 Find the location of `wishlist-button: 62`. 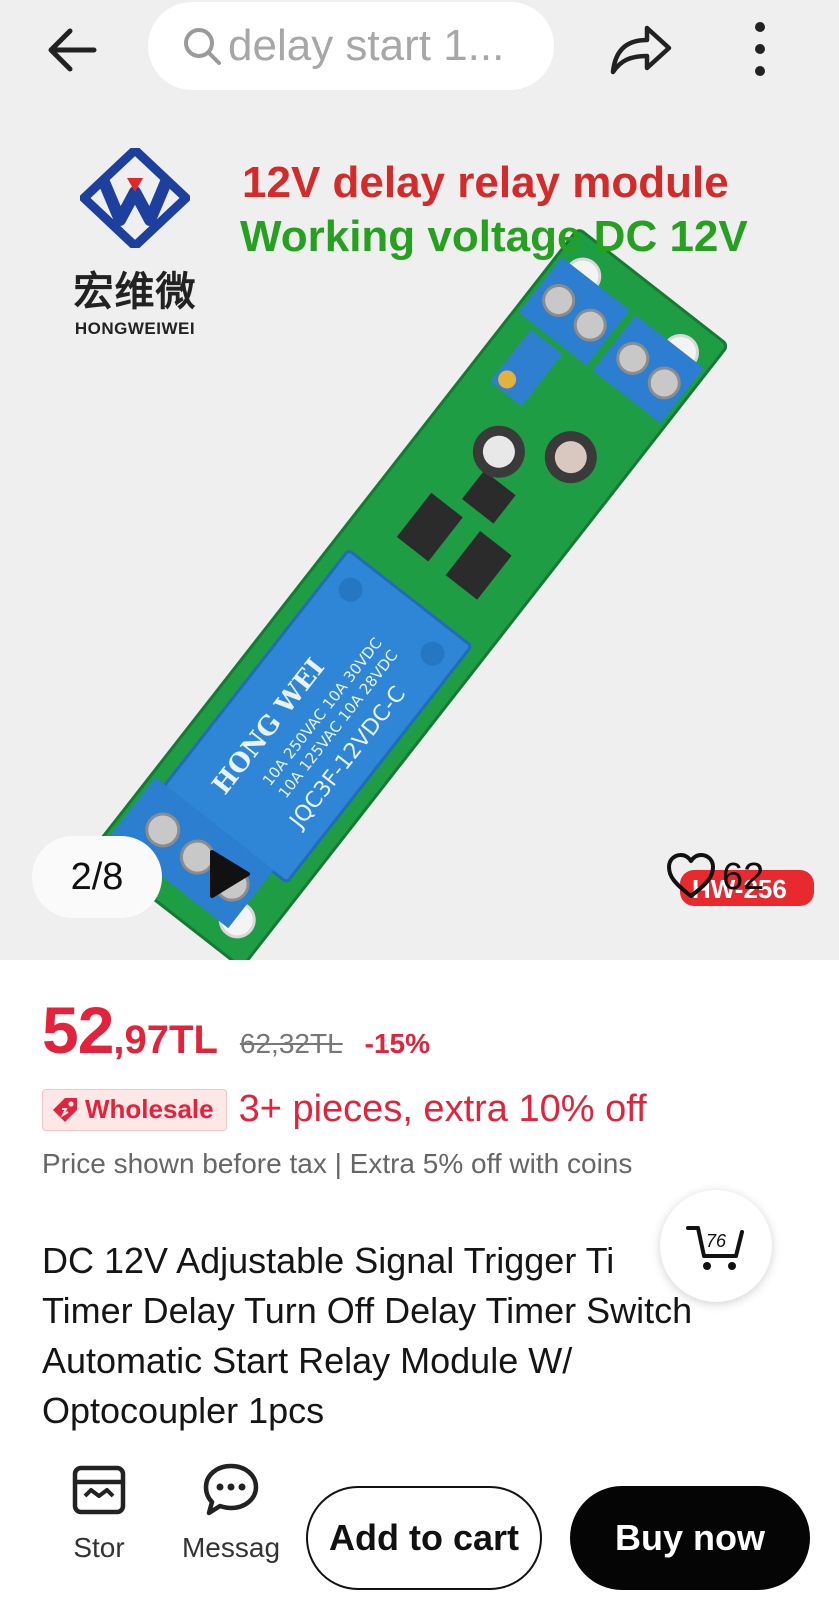

wishlist-button: 62 is located at coordinates (735, 877).